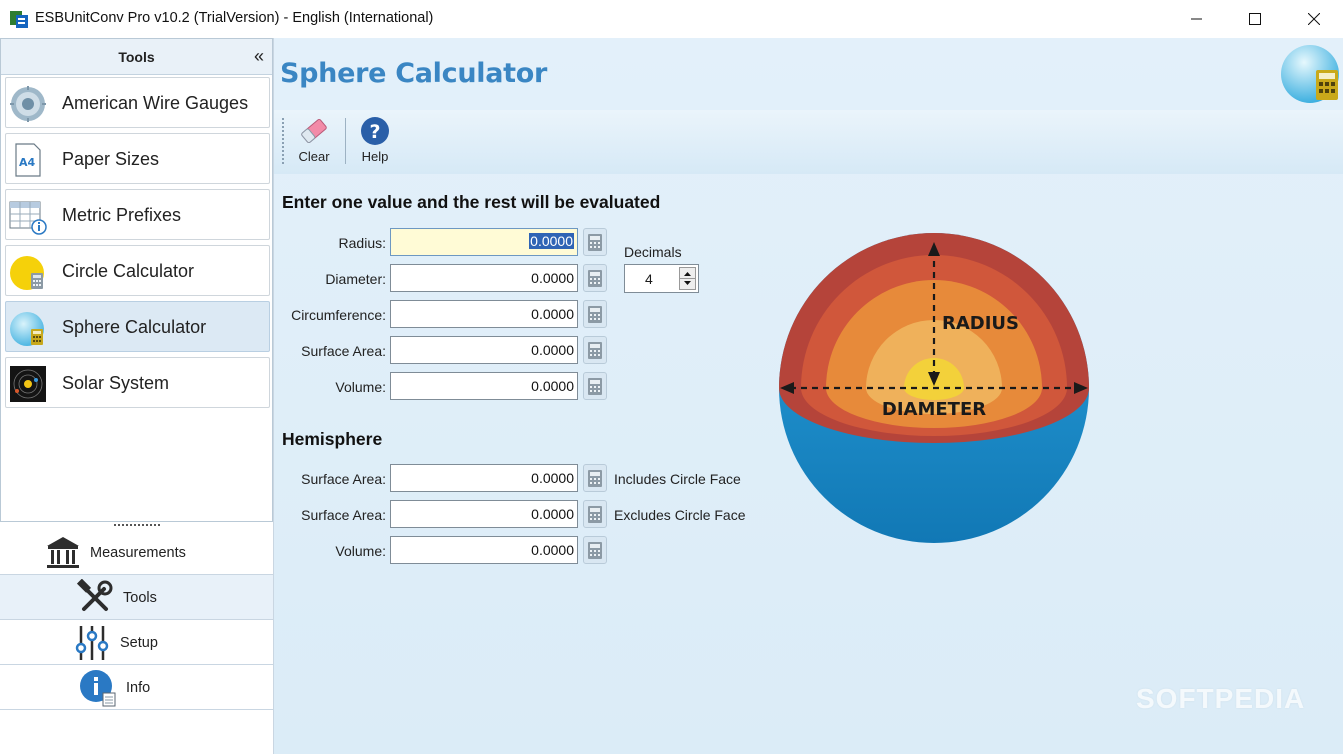 Image resolution: width=1343 pixels, height=754 pixels. I want to click on panel-splitter, so click(137, 526).